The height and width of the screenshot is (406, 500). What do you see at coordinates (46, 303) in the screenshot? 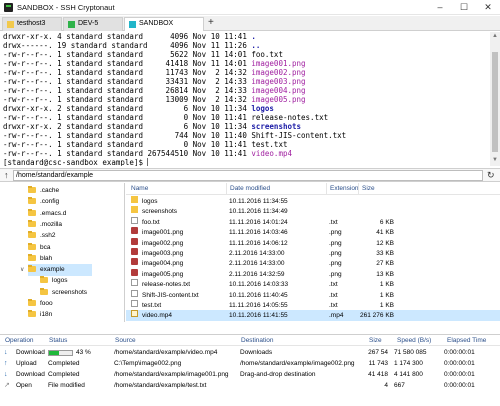
I see `tree-item-label: fooo` at bounding box center [46, 303].